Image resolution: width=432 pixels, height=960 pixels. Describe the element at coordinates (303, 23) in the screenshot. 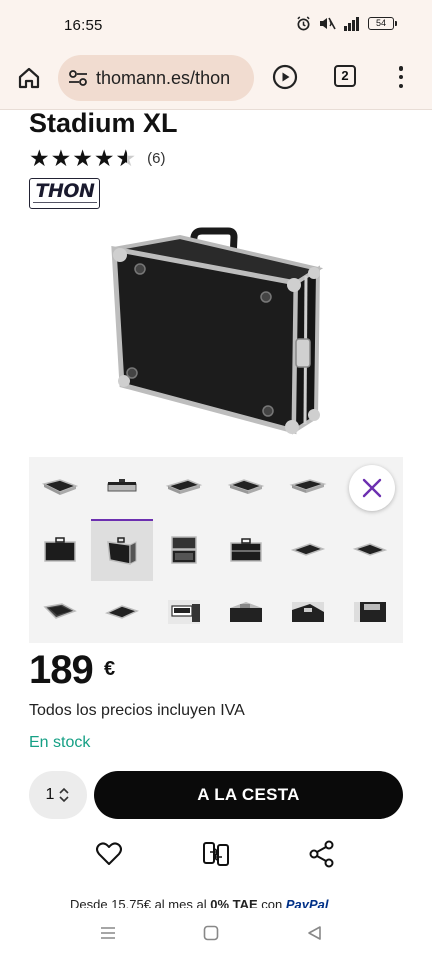

I see `alarm-icon` at that location.